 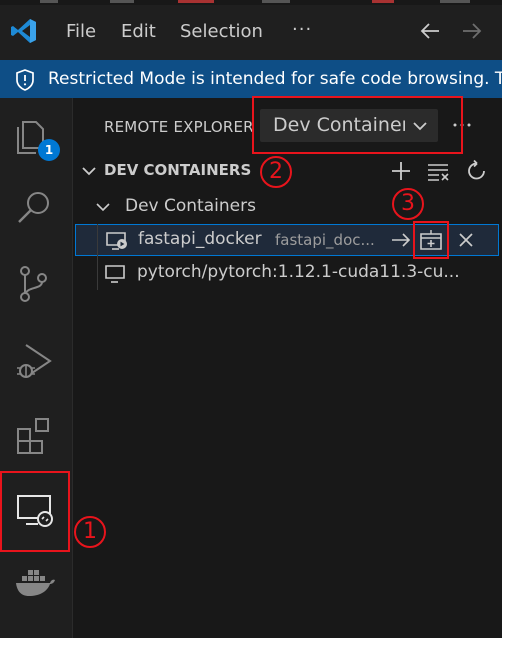 I want to click on shield-icon, so click(x=25, y=82).